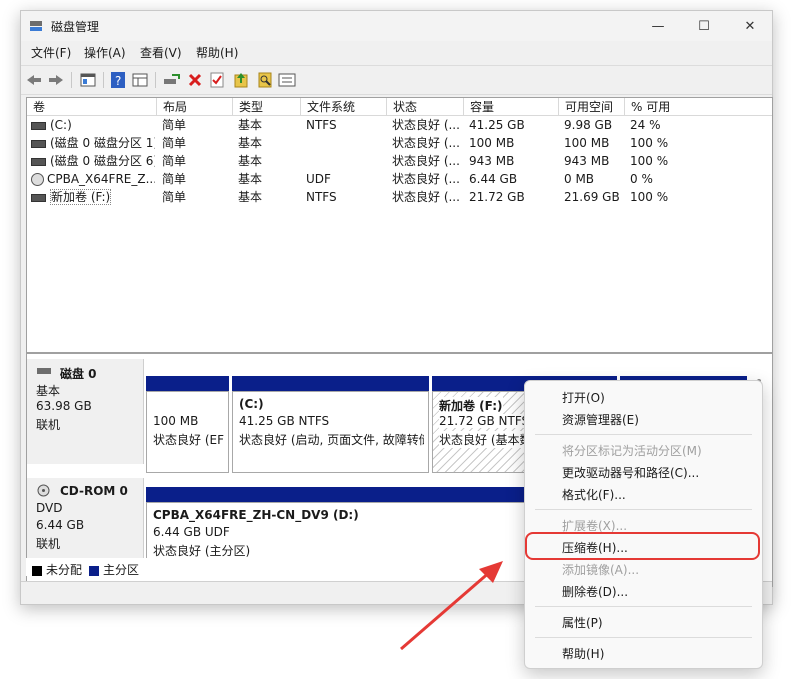 The image size is (791, 679). What do you see at coordinates (217, 52) in the screenshot?
I see `menu-help: 帮助(H)` at bounding box center [217, 52].